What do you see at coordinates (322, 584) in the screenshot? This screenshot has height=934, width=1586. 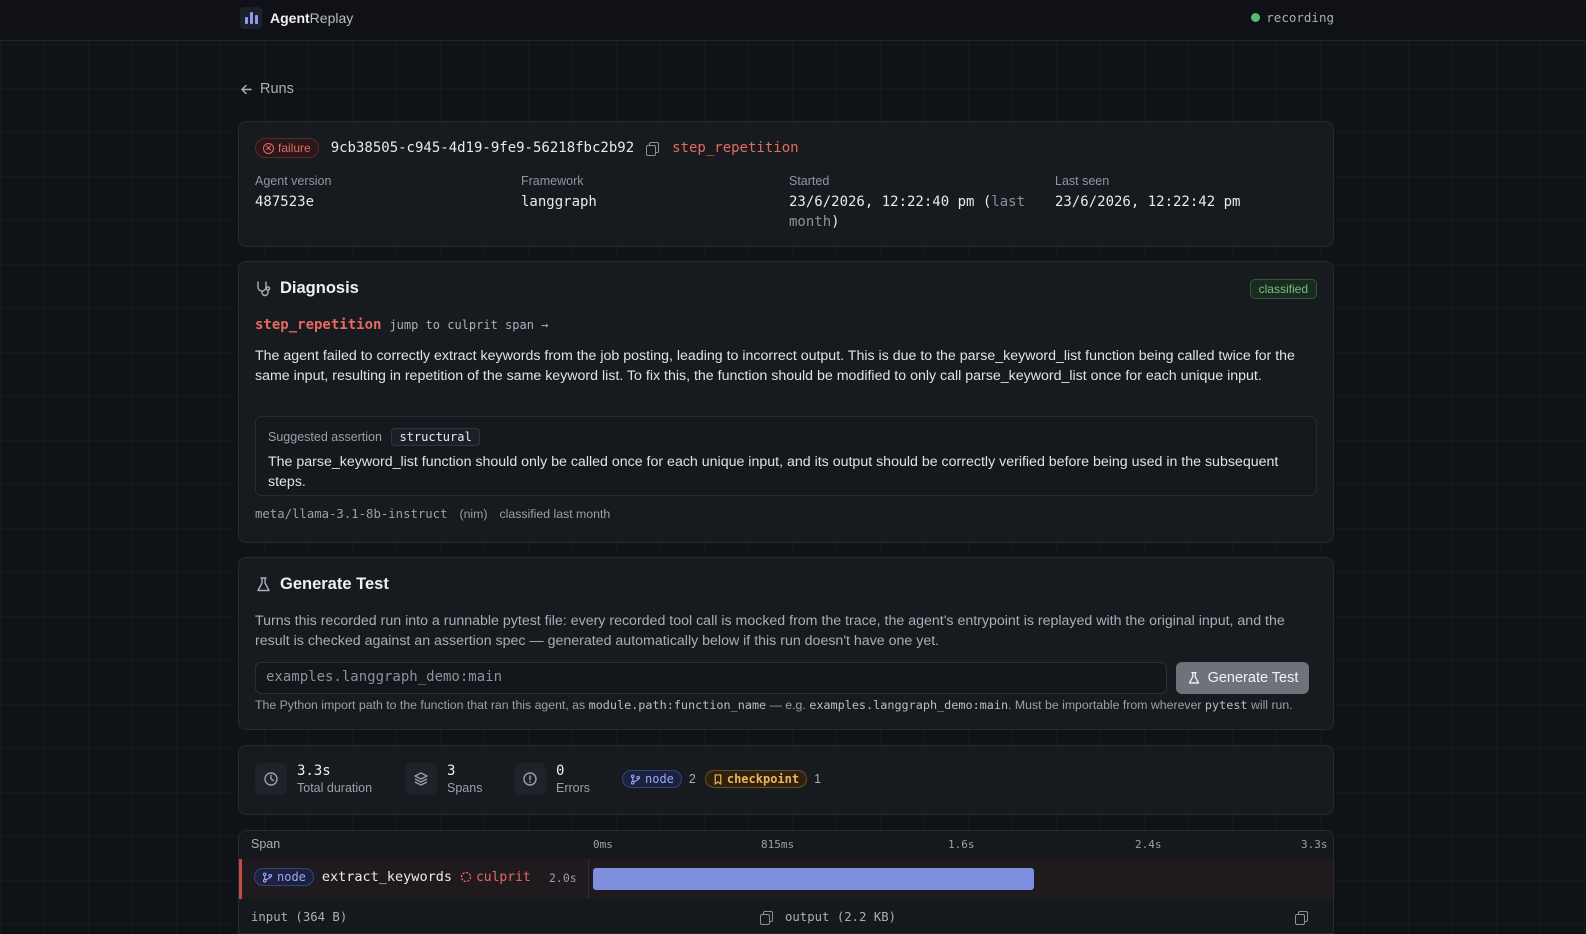 I see `generate-test-title: Generate Test` at bounding box center [322, 584].